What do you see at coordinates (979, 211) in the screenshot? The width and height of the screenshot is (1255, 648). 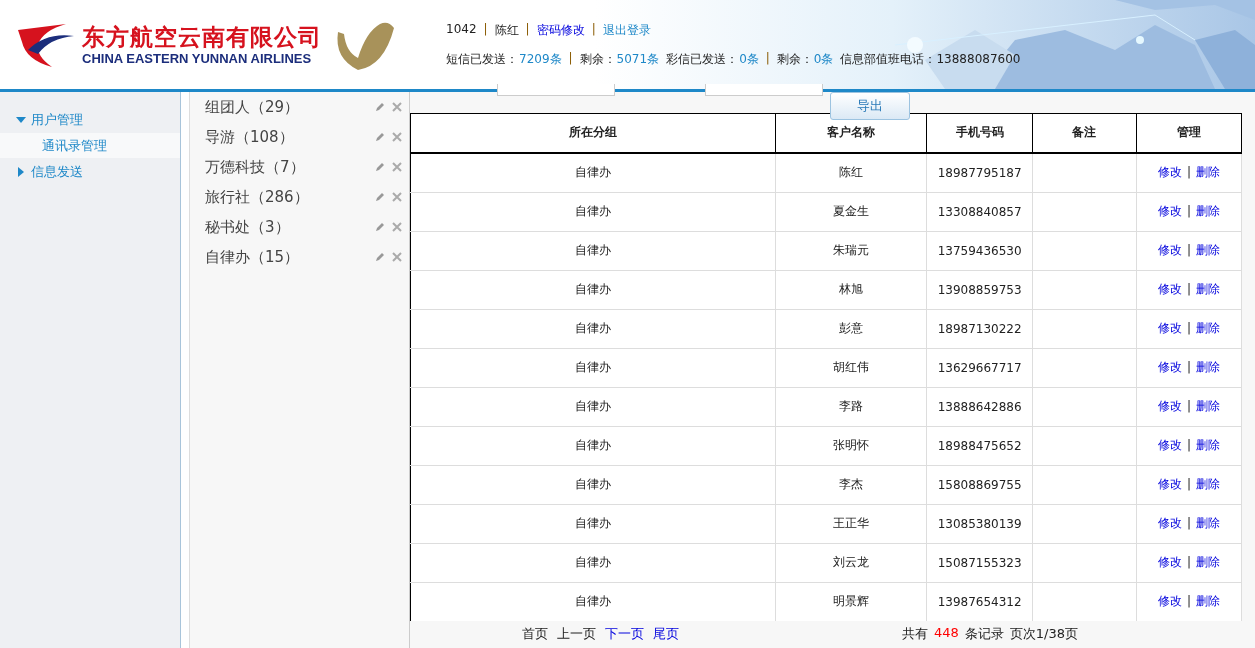 I see `table-cell: 13308840857` at bounding box center [979, 211].